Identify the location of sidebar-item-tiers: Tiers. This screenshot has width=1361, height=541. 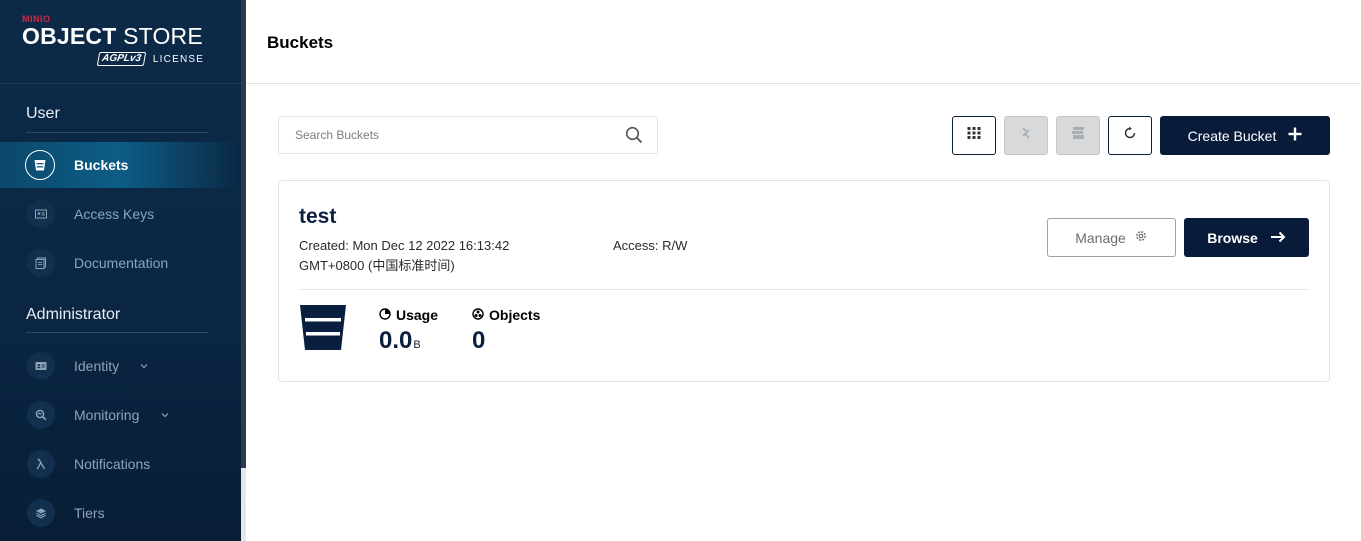
(120, 513).